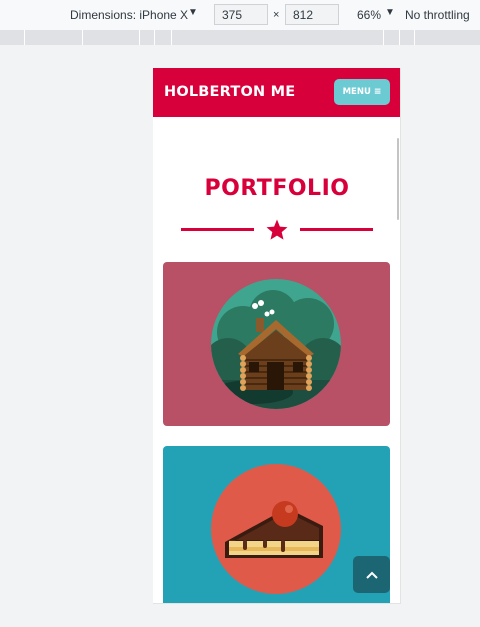 Image resolution: width=480 pixels, height=627 pixels. What do you see at coordinates (356, 92) in the screenshot?
I see `menu-label: MENU` at bounding box center [356, 92].